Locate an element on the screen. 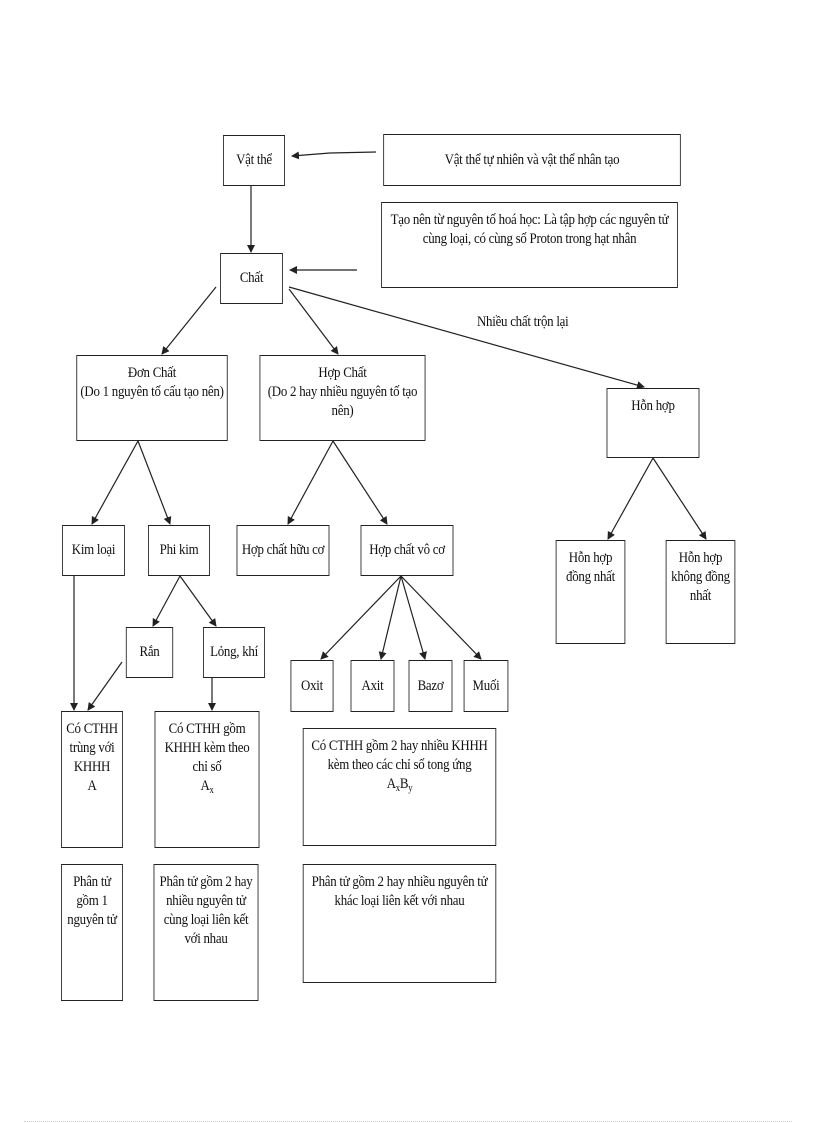 The width and height of the screenshot is (816, 1123). node-cthh-phi-kim: Có CTHH gồm KHHH kèm theo chỉ số Ax is located at coordinates (207, 779).